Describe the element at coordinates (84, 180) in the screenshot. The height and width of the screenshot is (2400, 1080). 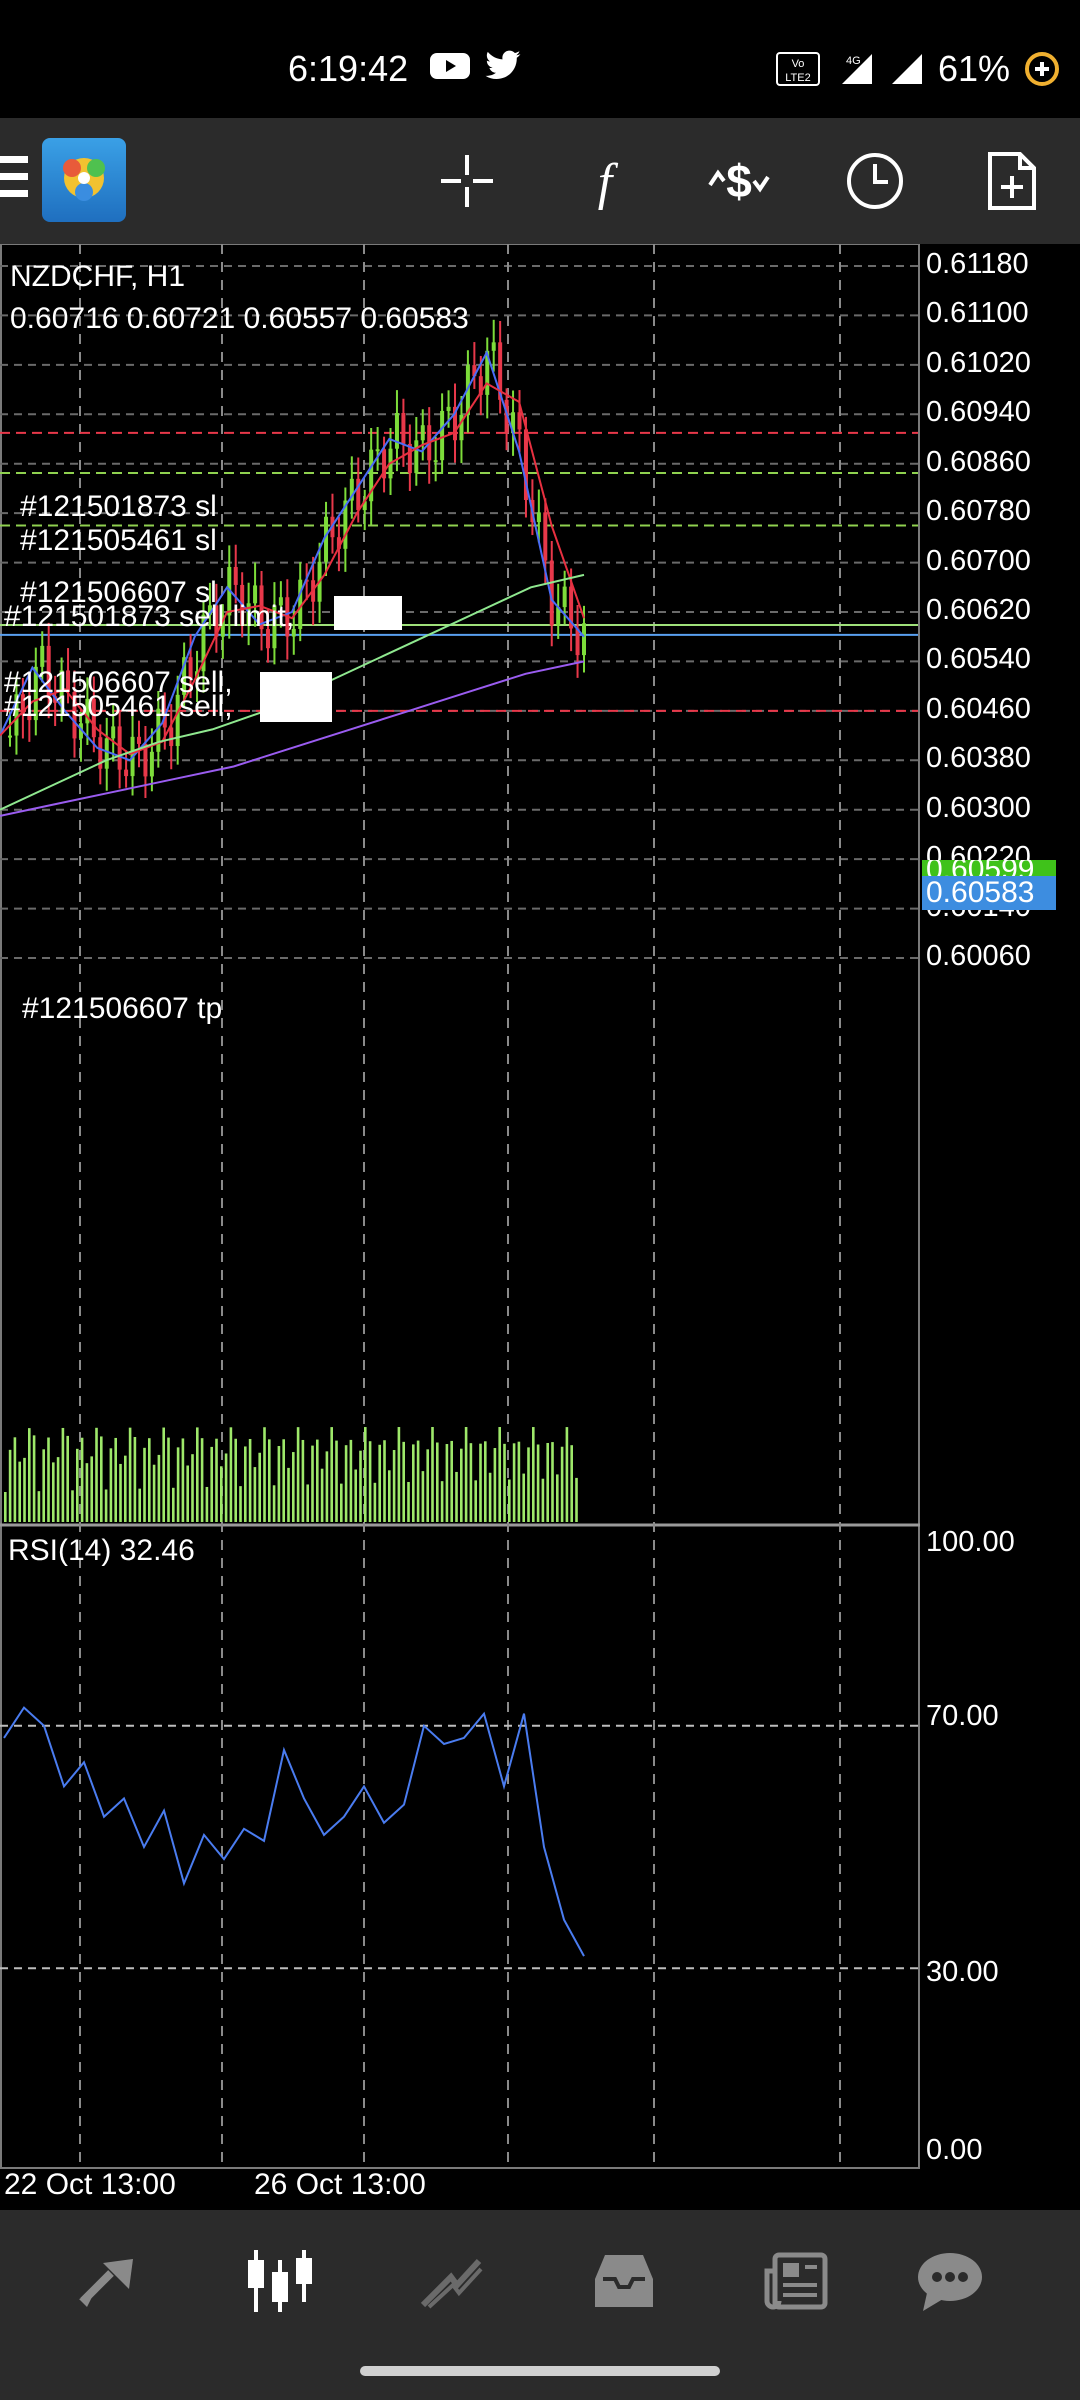
I see `metatrader-logo` at that location.